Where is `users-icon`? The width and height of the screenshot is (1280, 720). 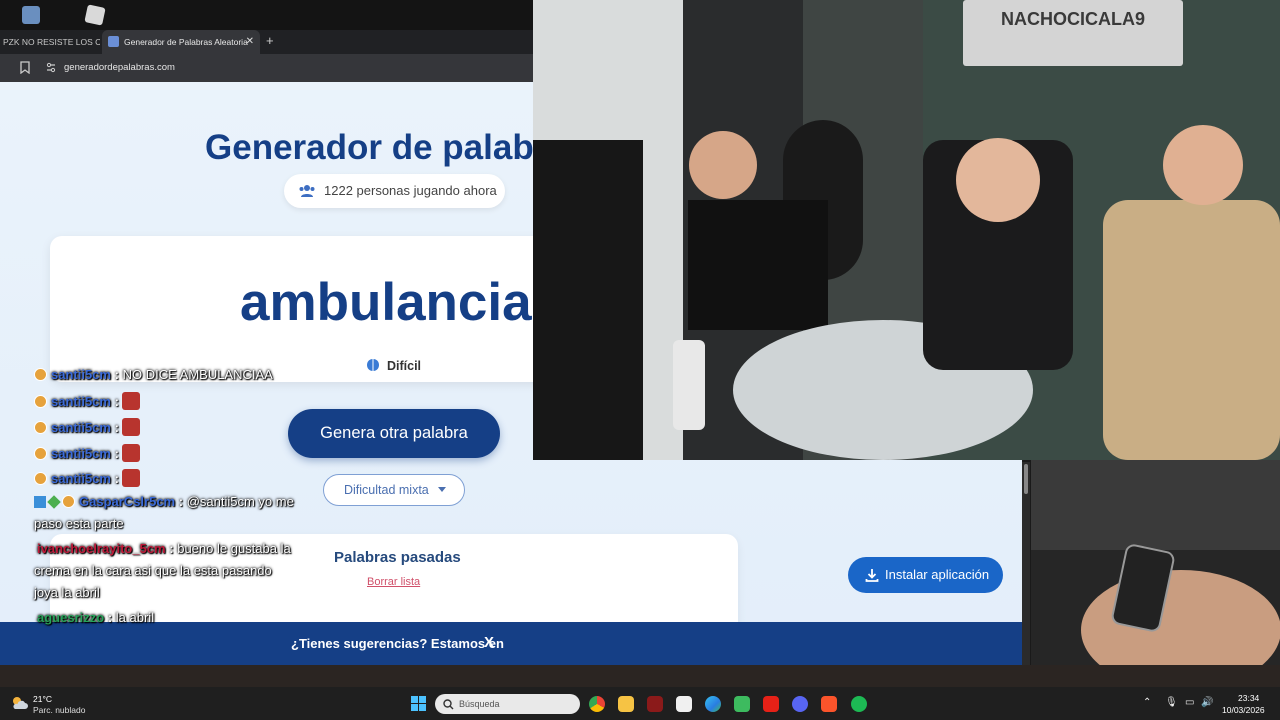
users-icon is located at coordinates (307, 191).